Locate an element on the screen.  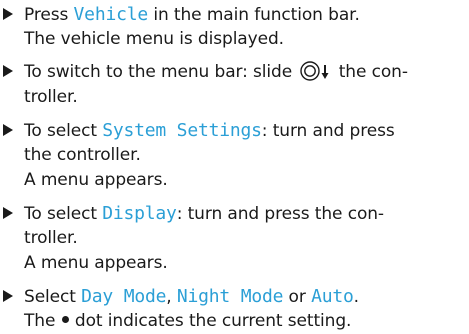
step-text: the controller. is located at coordinates (82, 155).